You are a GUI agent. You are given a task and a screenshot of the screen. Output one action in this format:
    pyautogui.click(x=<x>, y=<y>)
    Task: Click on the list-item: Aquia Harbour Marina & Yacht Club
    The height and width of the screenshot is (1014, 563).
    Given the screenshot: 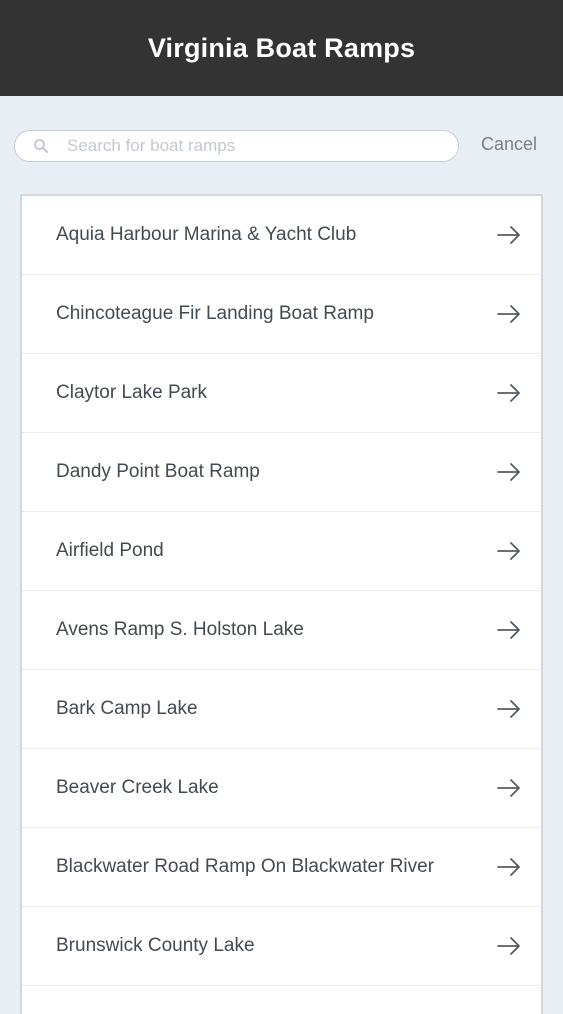 What is the action you would take?
    pyautogui.click(x=281, y=235)
    